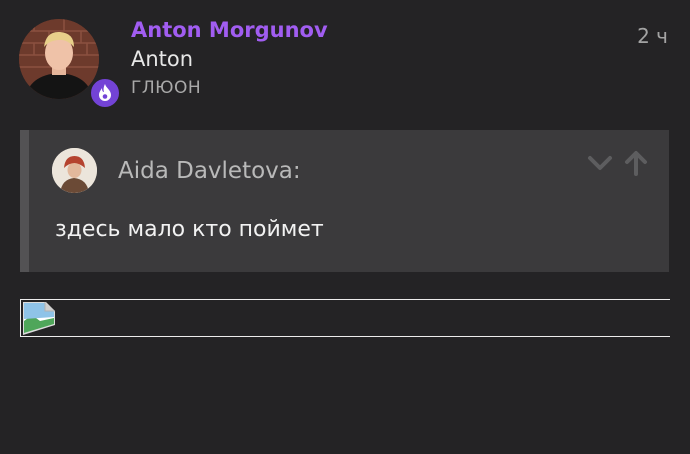 Image resolution: width=690 pixels, height=454 pixels. I want to click on flame-icon, so click(105, 93).